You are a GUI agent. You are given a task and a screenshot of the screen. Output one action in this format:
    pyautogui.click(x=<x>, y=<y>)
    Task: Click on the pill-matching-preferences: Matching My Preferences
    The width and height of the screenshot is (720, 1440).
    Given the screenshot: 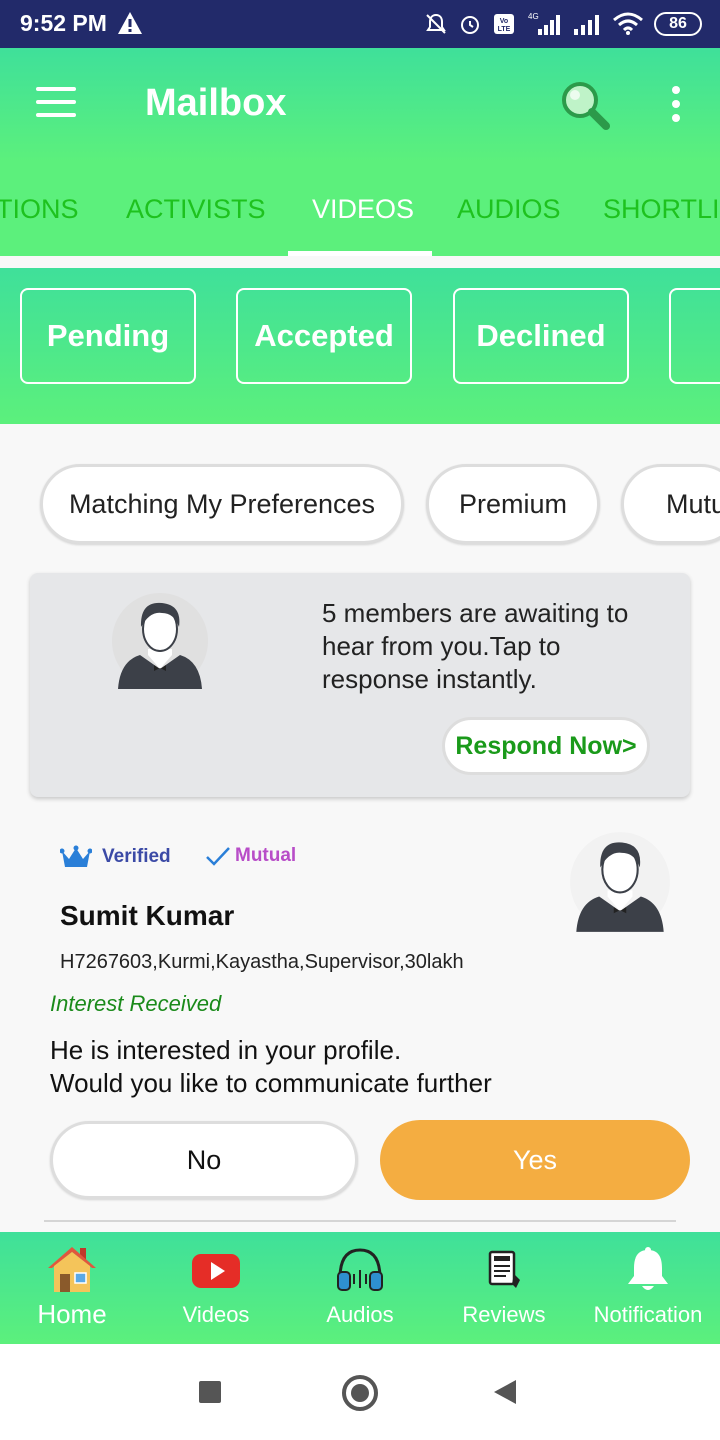 What is the action you would take?
    pyautogui.click(x=222, y=504)
    